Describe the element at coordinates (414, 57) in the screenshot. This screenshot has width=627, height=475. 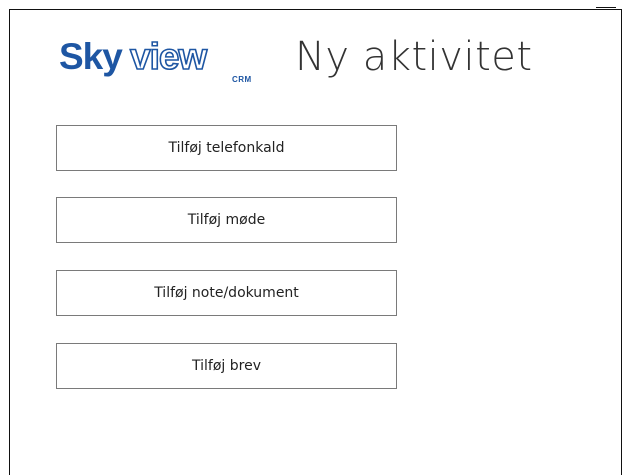
I see `page-title: Ny aktivitet` at that location.